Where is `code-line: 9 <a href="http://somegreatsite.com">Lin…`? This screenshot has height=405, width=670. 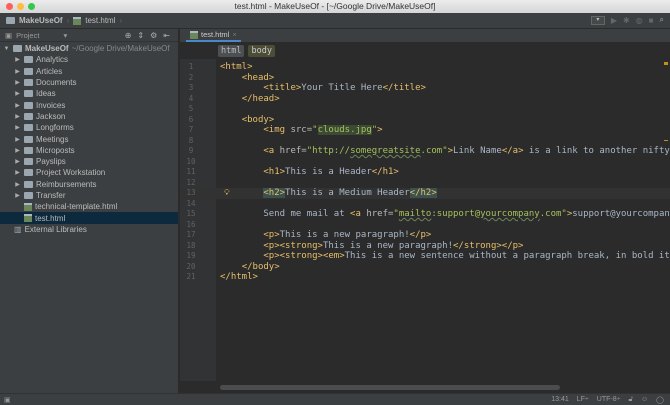
code-line: 9 <a href="http://somegreatsite.com">Lin… is located at coordinates (425, 151).